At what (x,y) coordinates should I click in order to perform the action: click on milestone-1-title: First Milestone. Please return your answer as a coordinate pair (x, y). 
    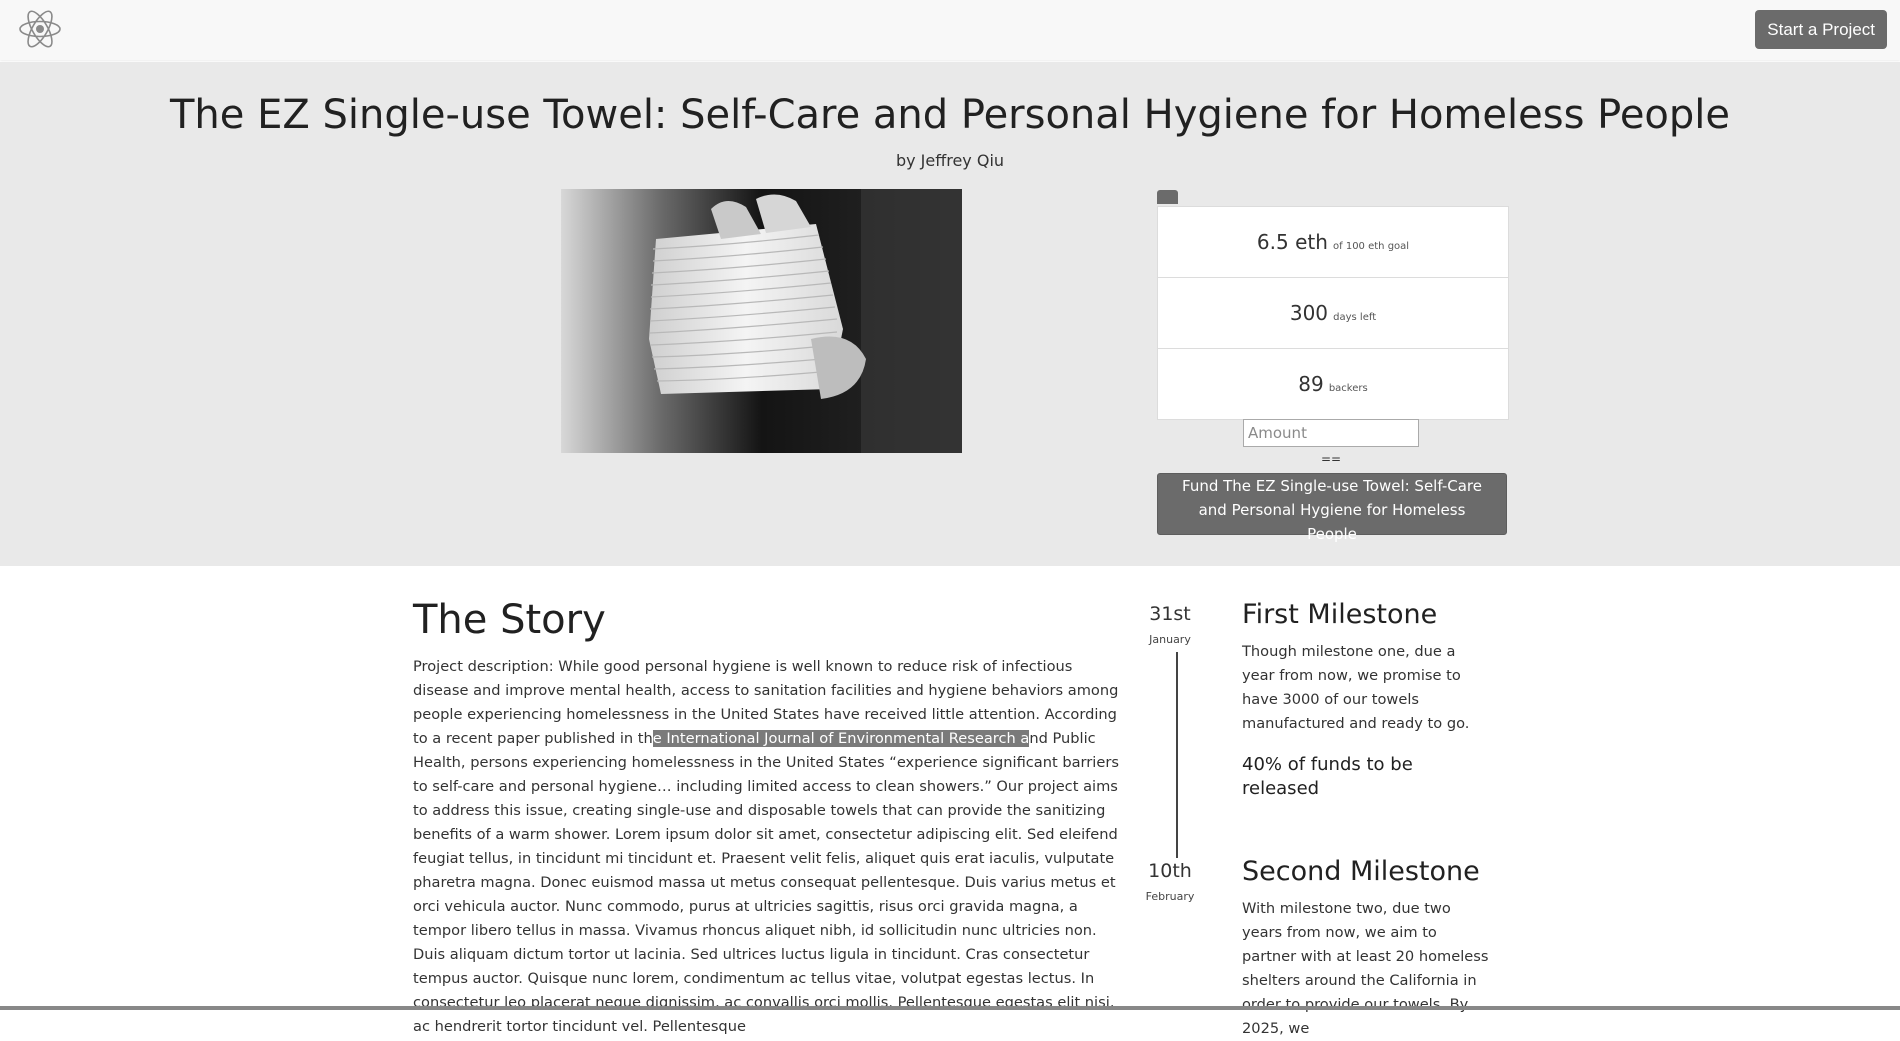
    Looking at the image, I should click on (1340, 614).